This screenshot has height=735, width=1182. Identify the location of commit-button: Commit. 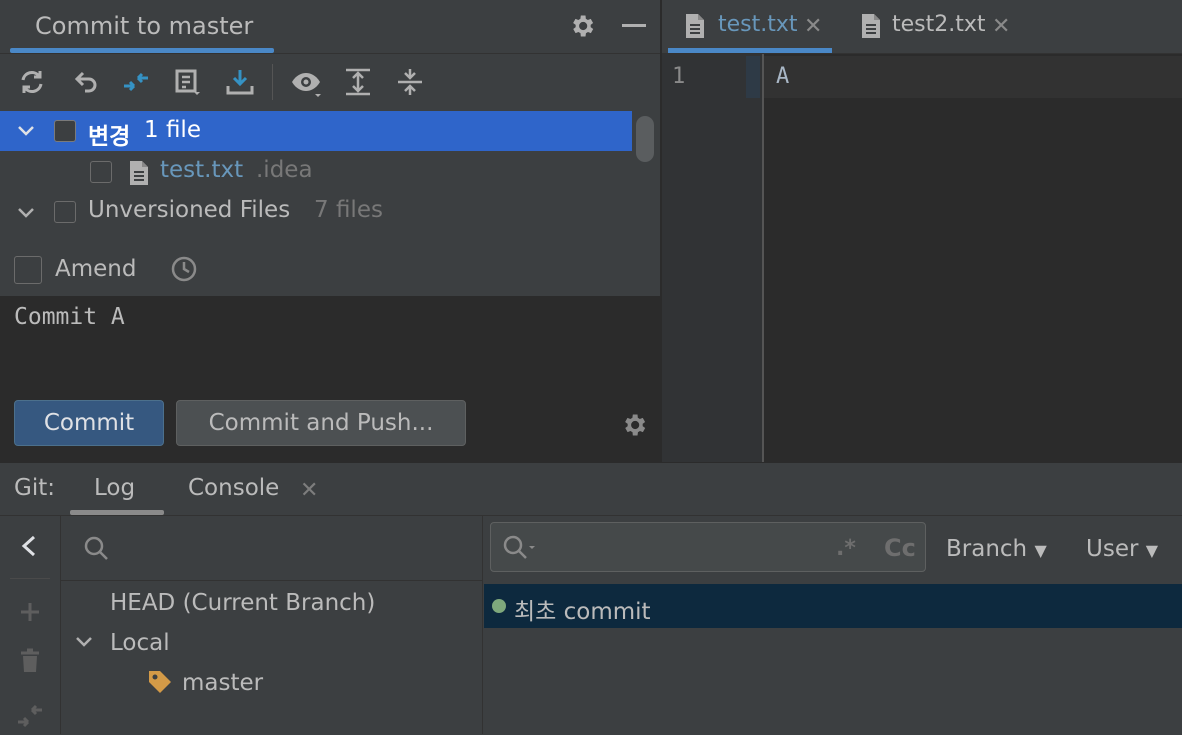
(89, 423).